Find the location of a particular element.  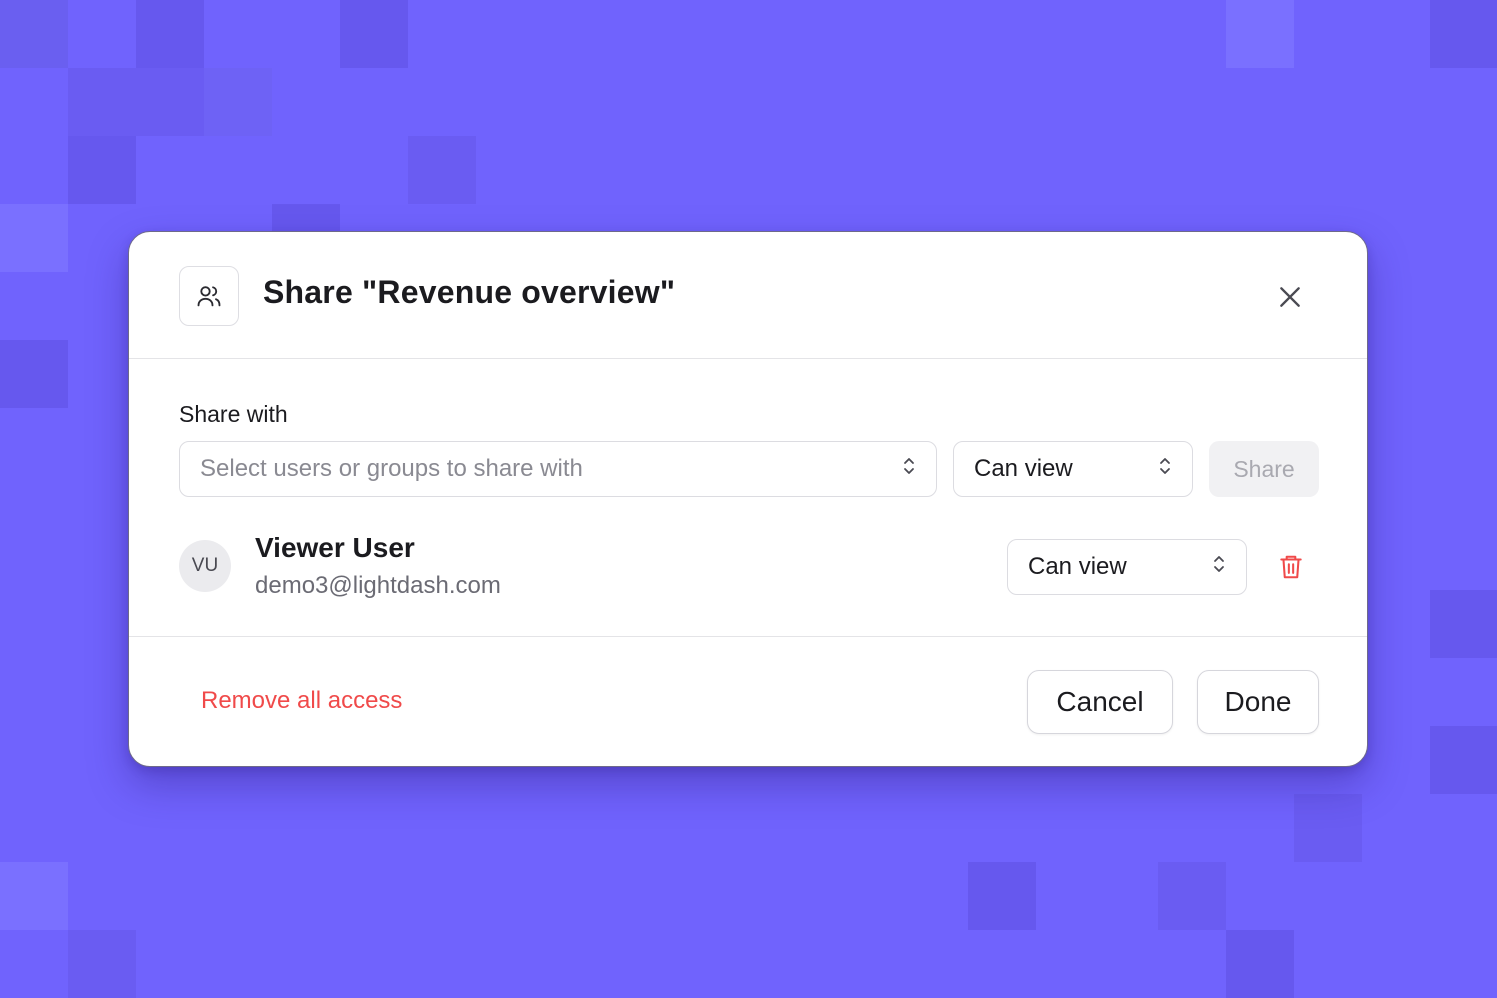

trash-icon is located at coordinates (1291, 567).